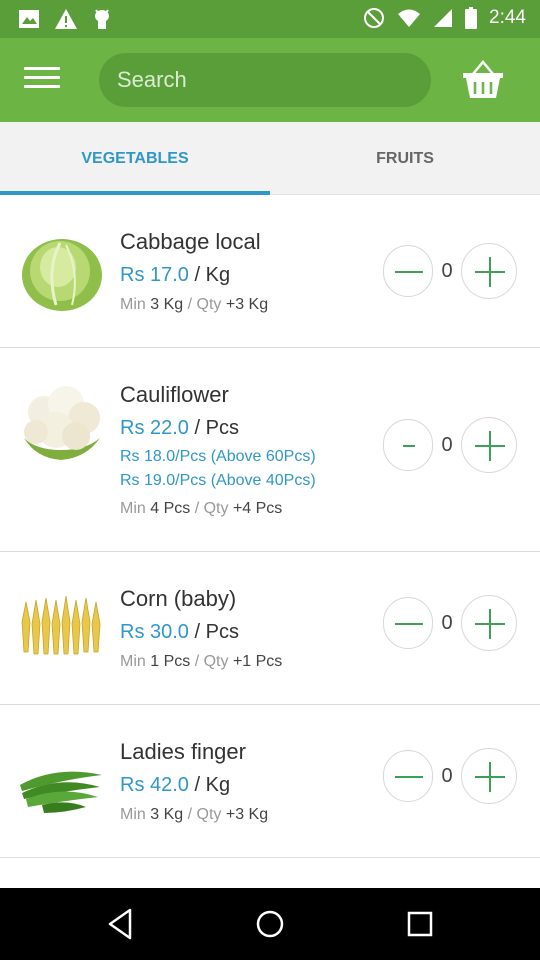 The image size is (540, 960). Describe the element at coordinates (507, 17) in the screenshot. I see `status-time: 2:44` at that location.